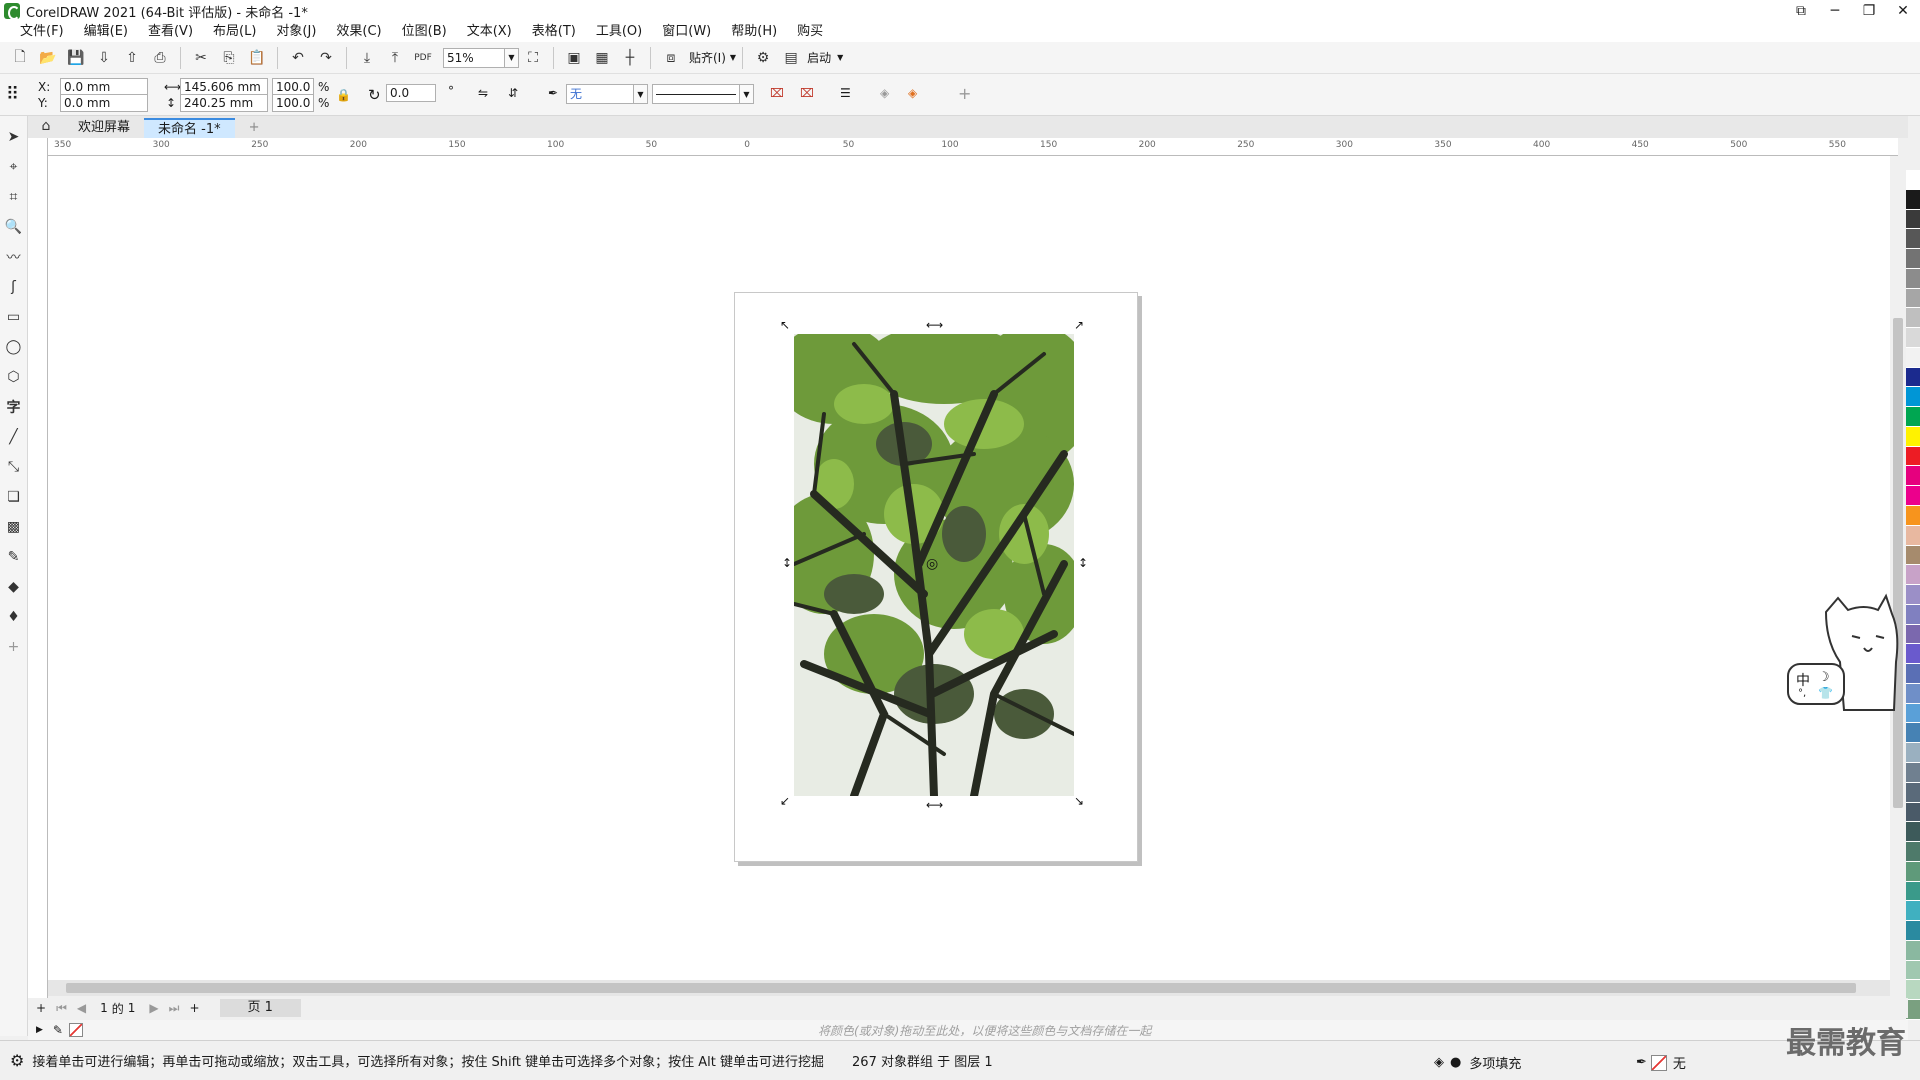  Describe the element at coordinates (934, 805) in the screenshot. I see `skew-handle-bottom-icon: ⟷` at that location.